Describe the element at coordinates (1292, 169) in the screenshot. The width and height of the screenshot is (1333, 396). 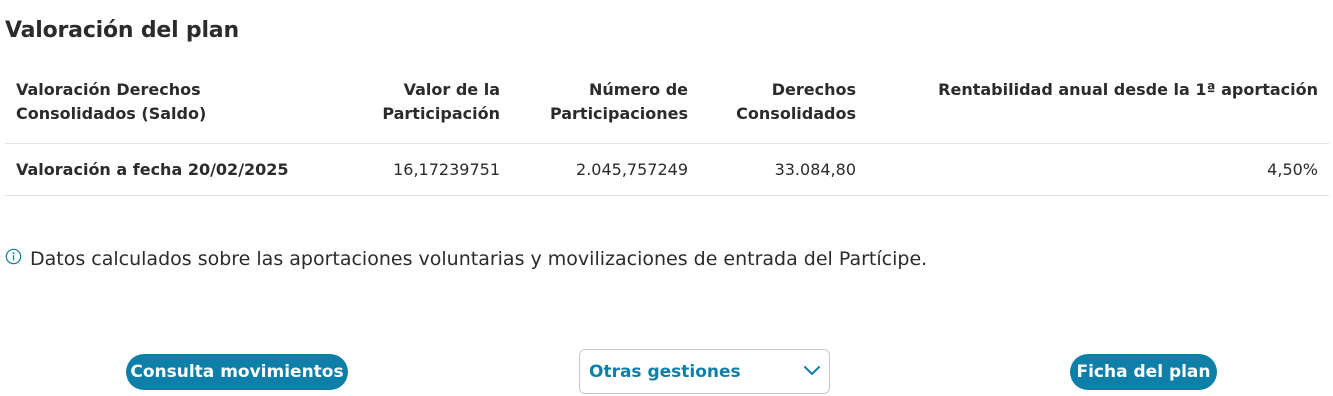
I see `cell-rentabilidad: 4,50%` at that location.